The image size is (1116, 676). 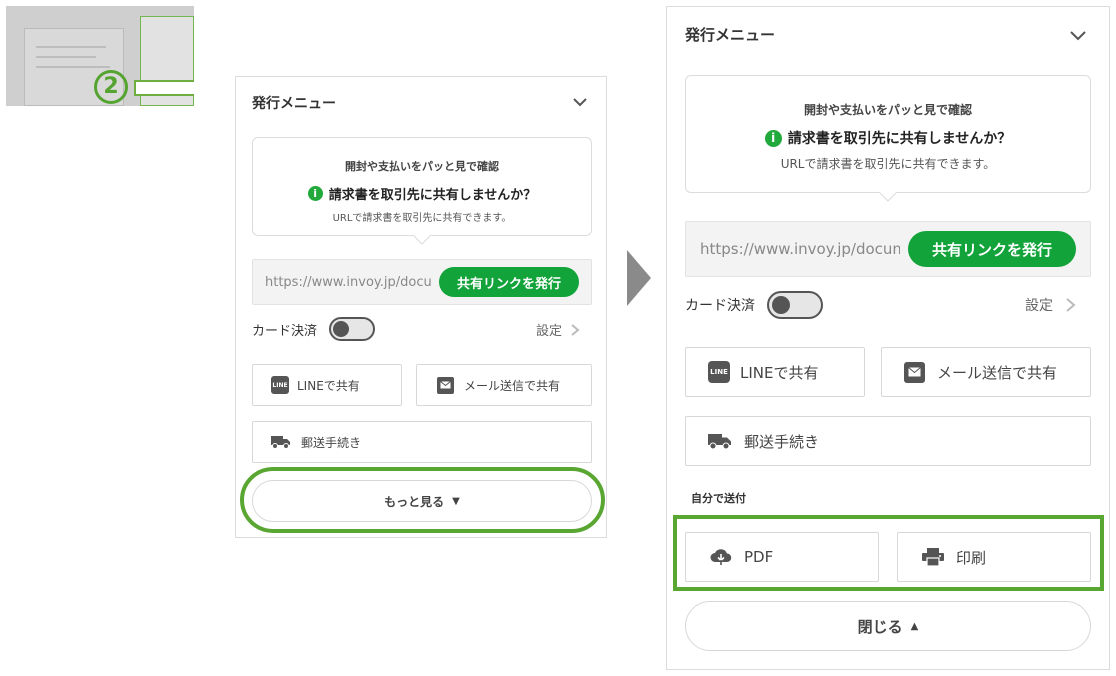 What do you see at coordinates (639, 278) in the screenshot?
I see `next-step-arrow` at bounding box center [639, 278].